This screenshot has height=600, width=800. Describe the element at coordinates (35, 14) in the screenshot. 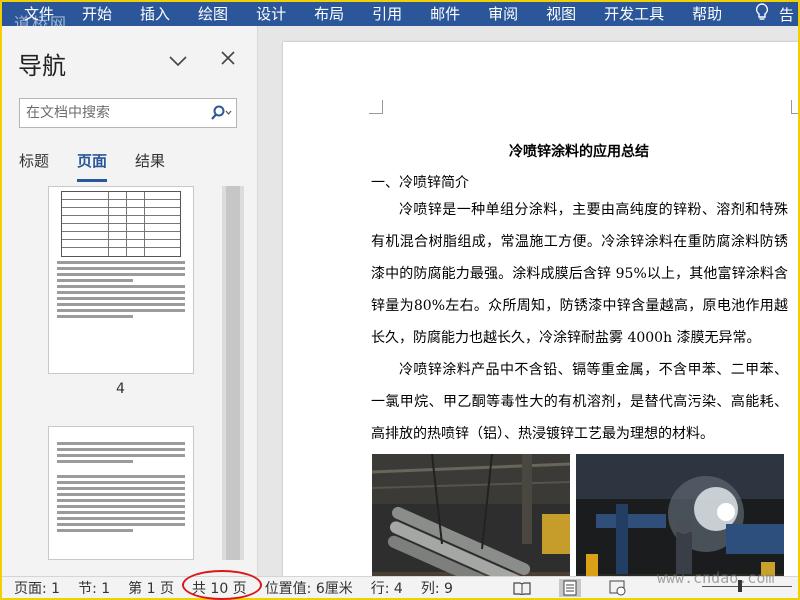

I see `tab-file: 文件` at that location.